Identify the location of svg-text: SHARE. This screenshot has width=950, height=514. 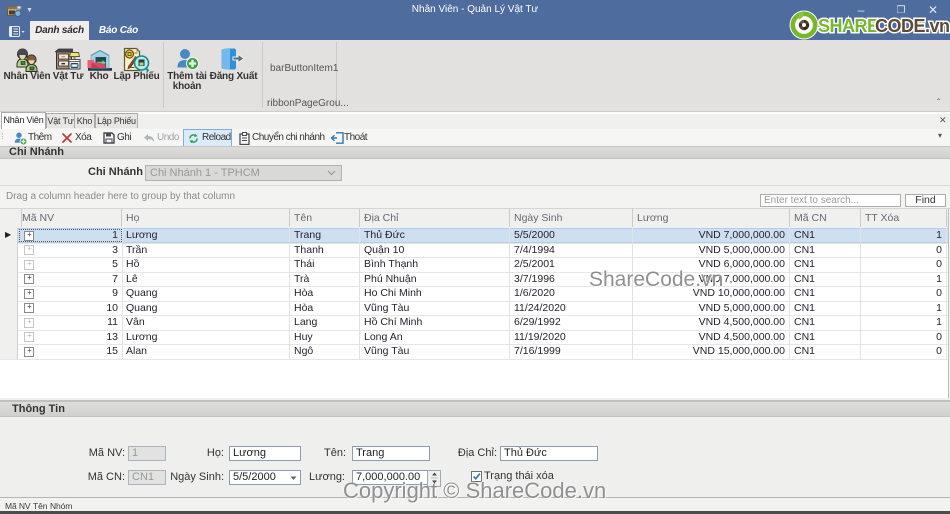
(848, 26).